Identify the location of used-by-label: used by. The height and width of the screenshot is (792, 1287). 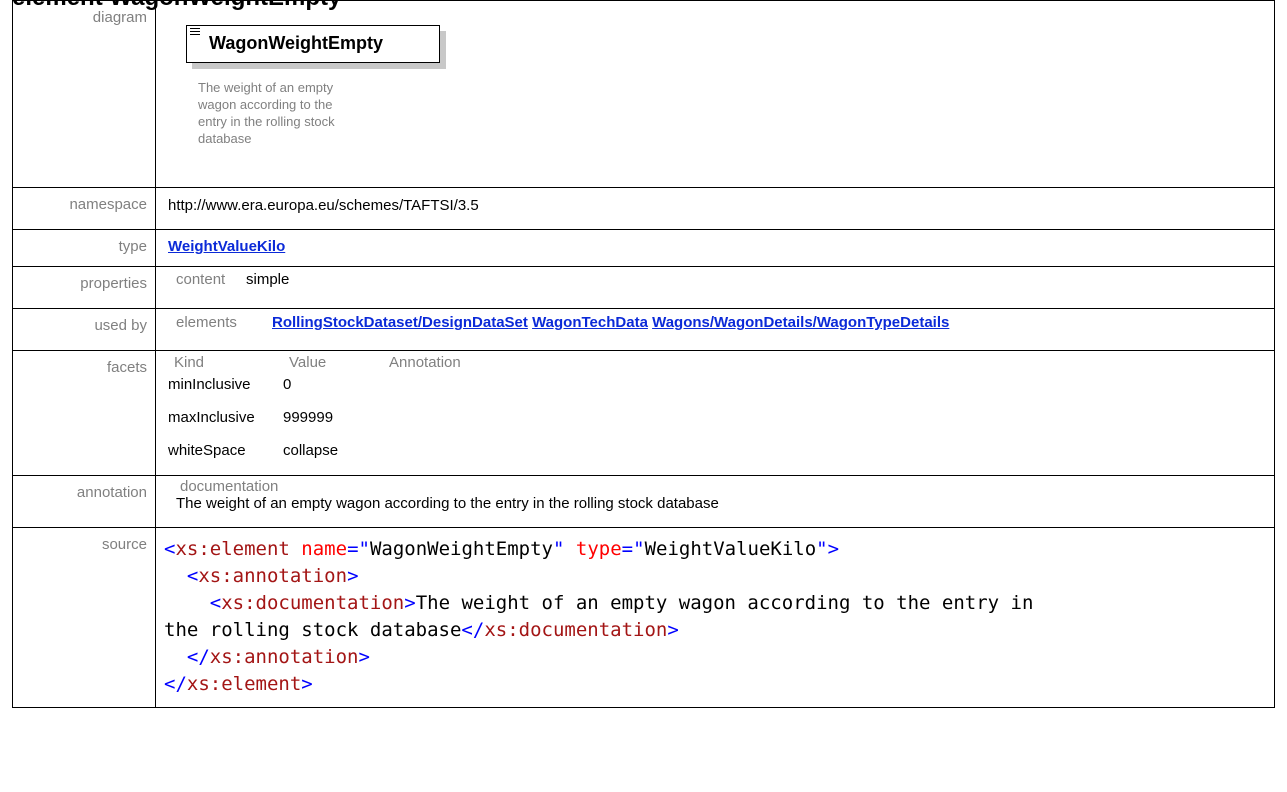
(84, 329).